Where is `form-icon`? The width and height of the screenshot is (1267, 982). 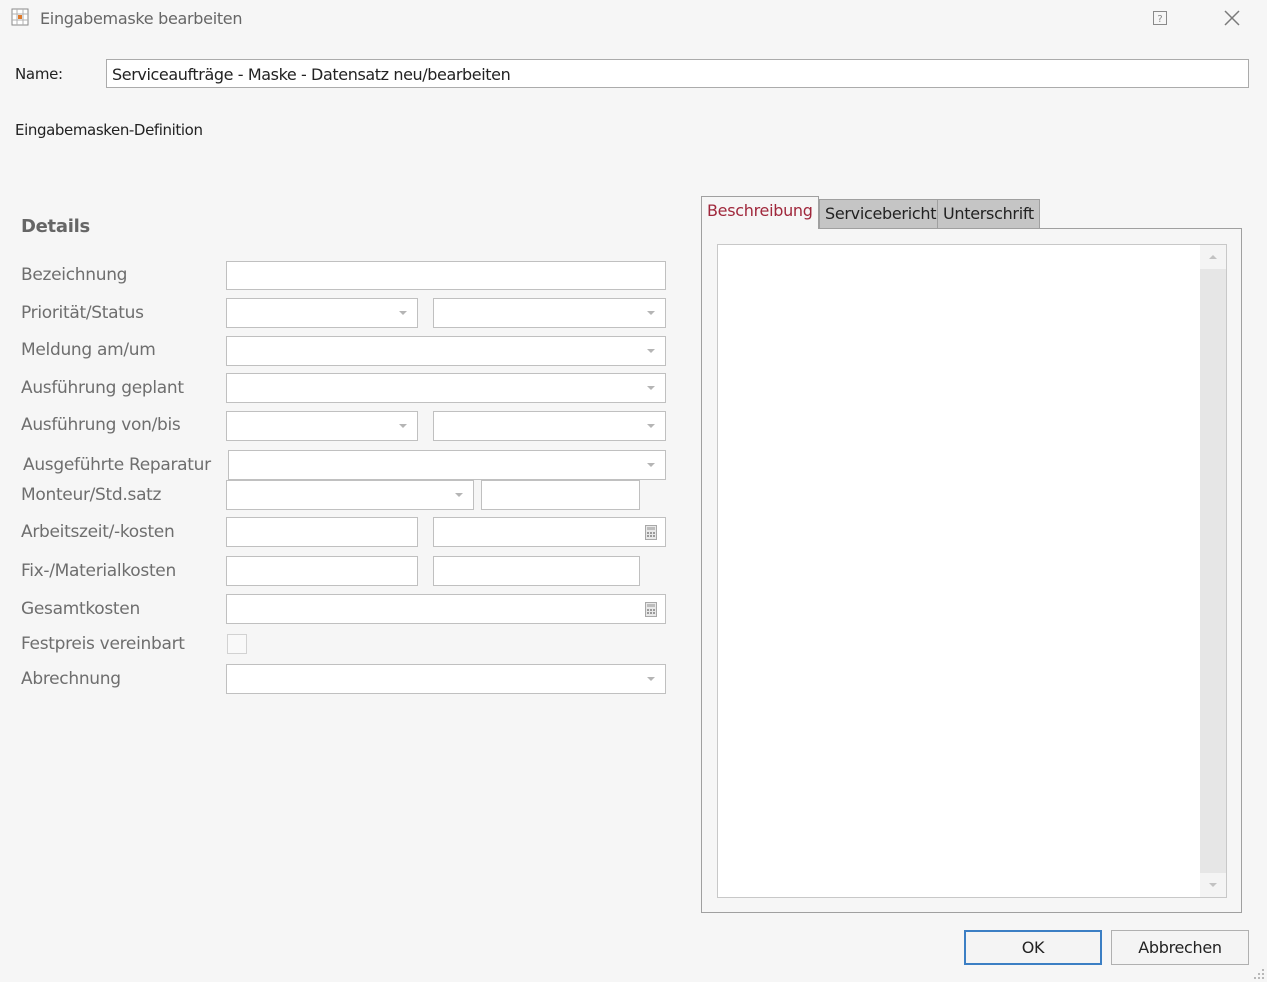 form-icon is located at coordinates (20, 17).